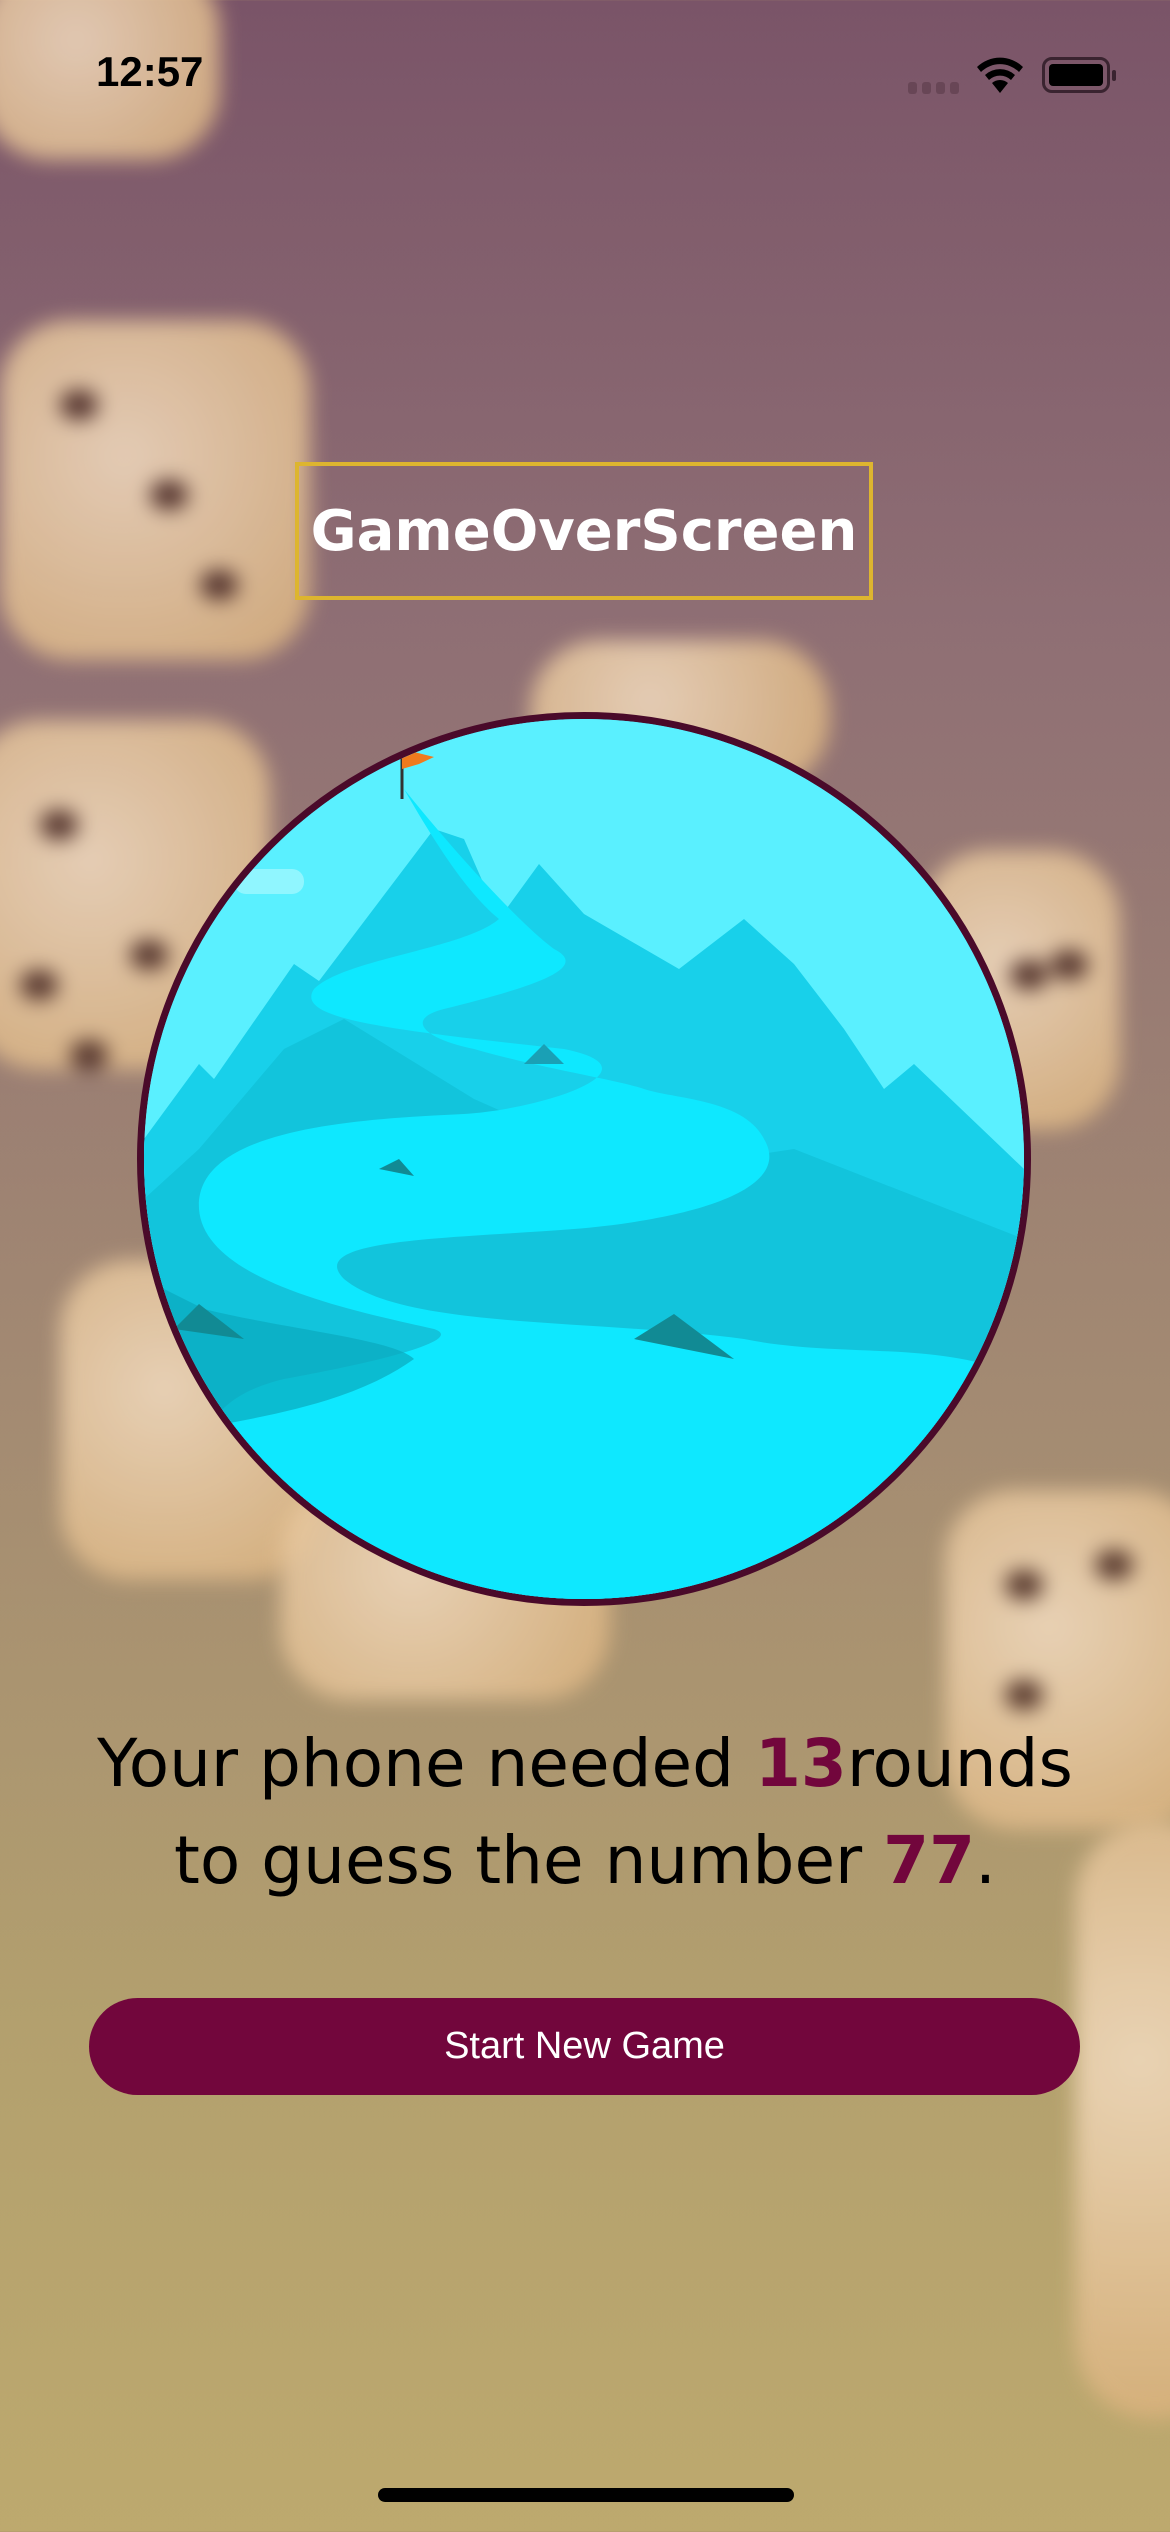 This screenshot has width=1170, height=2532. What do you see at coordinates (986, 1860) in the screenshot?
I see `message-text: .` at bounding box center [986, 1860].